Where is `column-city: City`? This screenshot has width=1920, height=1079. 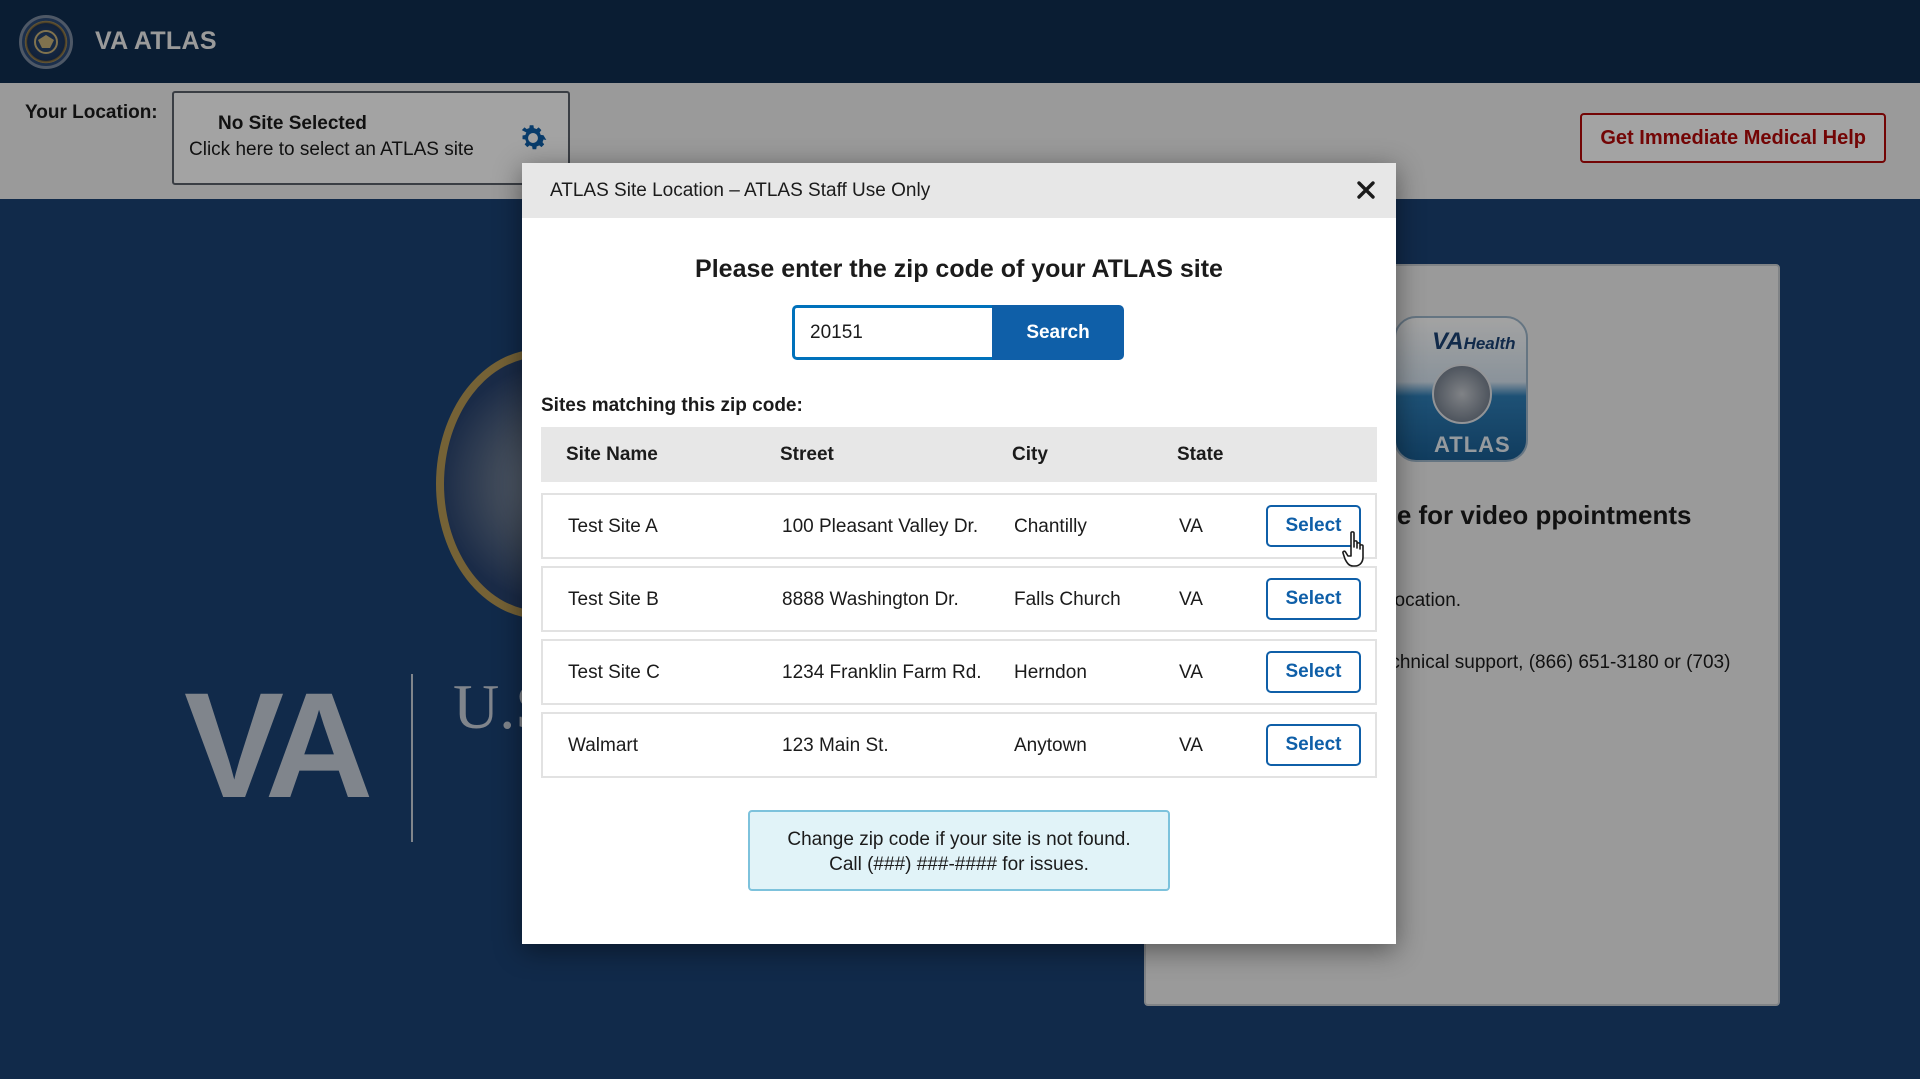
column-city: City is located at coordinates (1030, 454).